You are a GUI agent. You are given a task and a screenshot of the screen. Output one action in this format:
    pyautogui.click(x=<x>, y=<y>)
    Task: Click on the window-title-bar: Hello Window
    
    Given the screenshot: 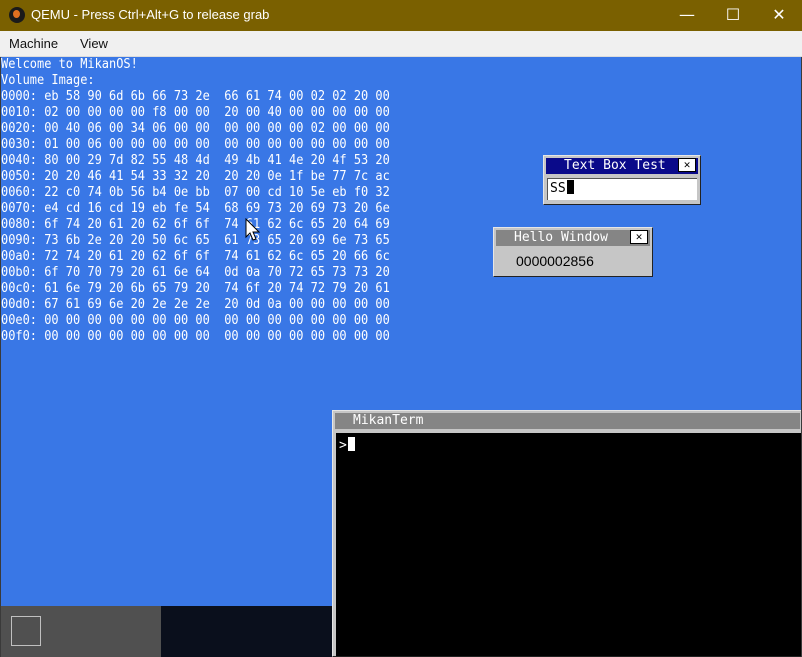 What is the action you would take?
    pyautogui.click(x=573, y=238)
    